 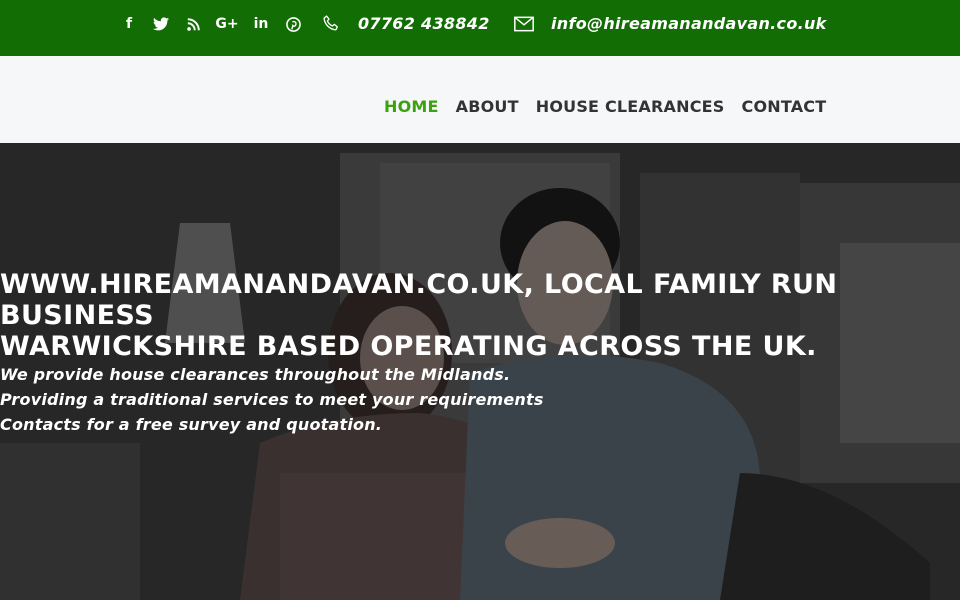 What do you see at coordinates (487, 107) in the screenshot?
I see `nav-item-about: ABOUT` at bounding box center [487, 107].